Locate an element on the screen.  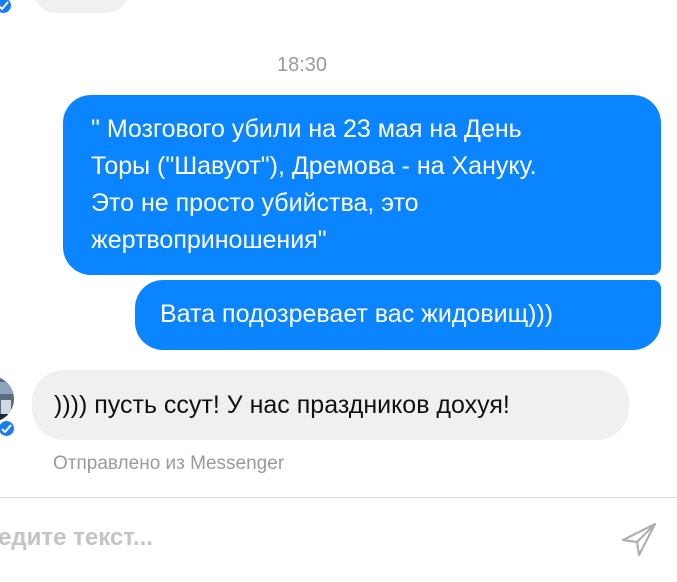
message-line: Это не просто убийства, это is located at coordinates (255, 203).